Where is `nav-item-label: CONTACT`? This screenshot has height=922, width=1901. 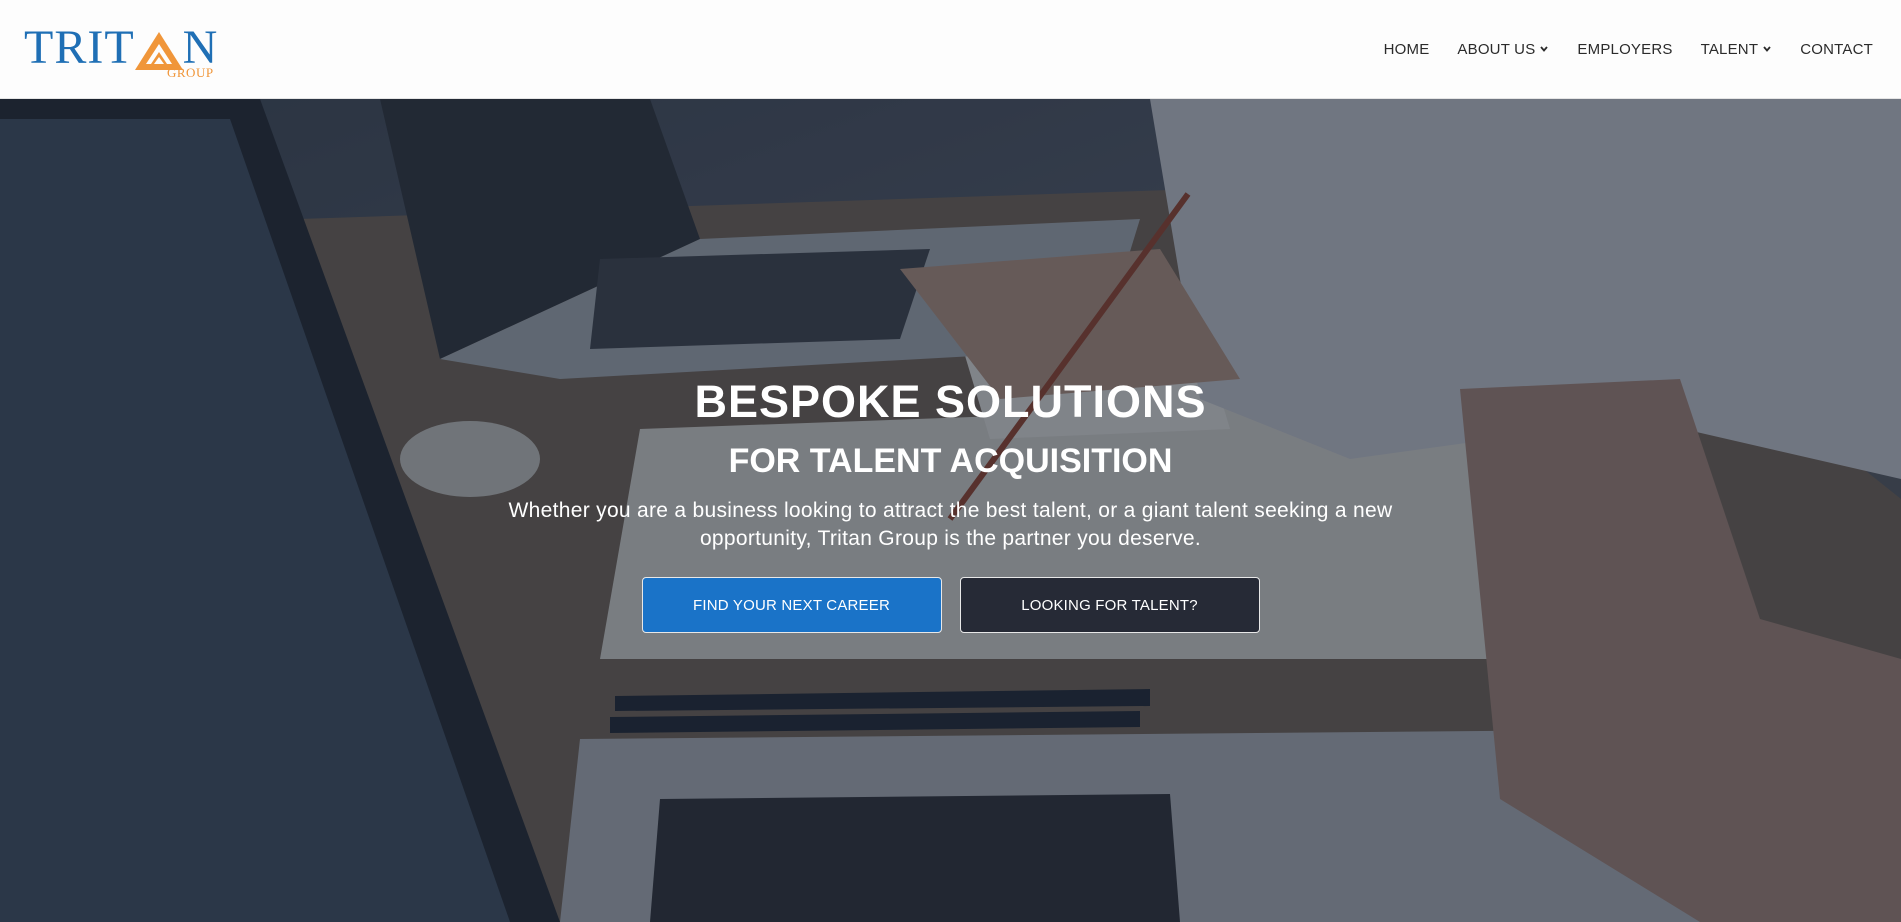
nav-item-label: CONTACT is located at coordinates (1836, 49).